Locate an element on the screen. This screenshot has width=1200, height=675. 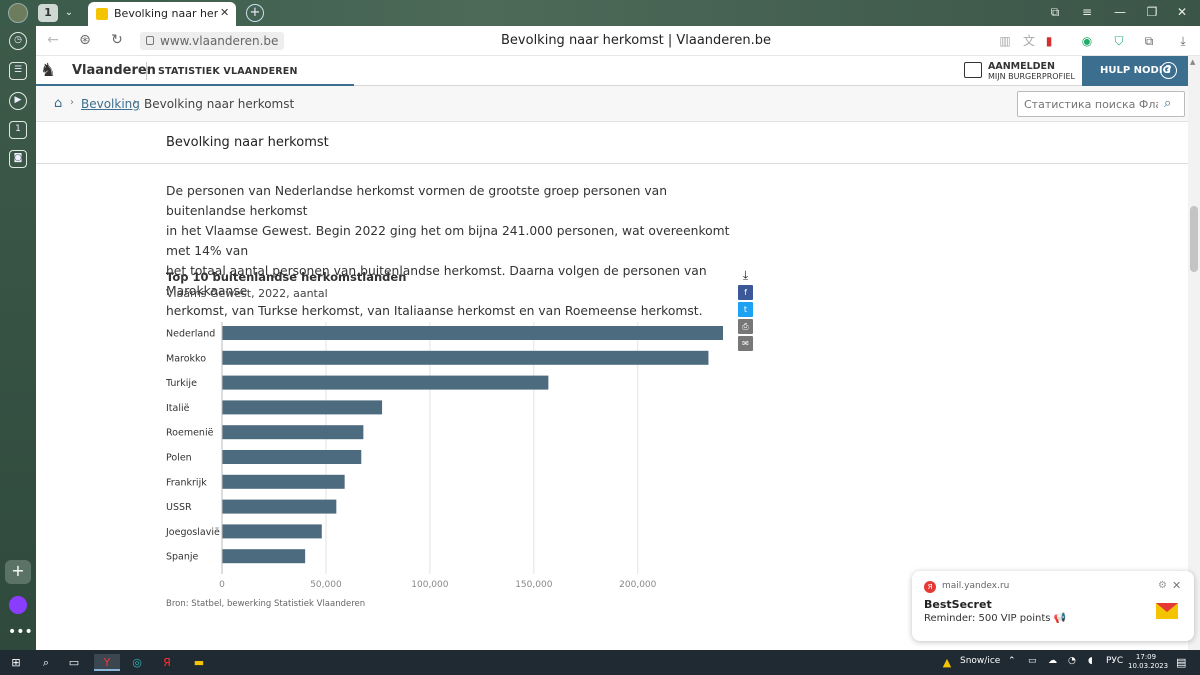
system-clock: 17:09 10.03.2023 is located at coordinates (1148, 662).